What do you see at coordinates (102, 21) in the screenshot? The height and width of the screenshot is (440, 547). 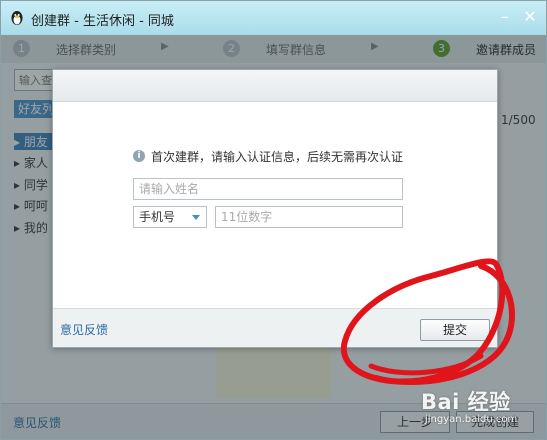 I see `window-title: 创建群 - 生活休闲 - 同城` at bounding box center [102, 21].